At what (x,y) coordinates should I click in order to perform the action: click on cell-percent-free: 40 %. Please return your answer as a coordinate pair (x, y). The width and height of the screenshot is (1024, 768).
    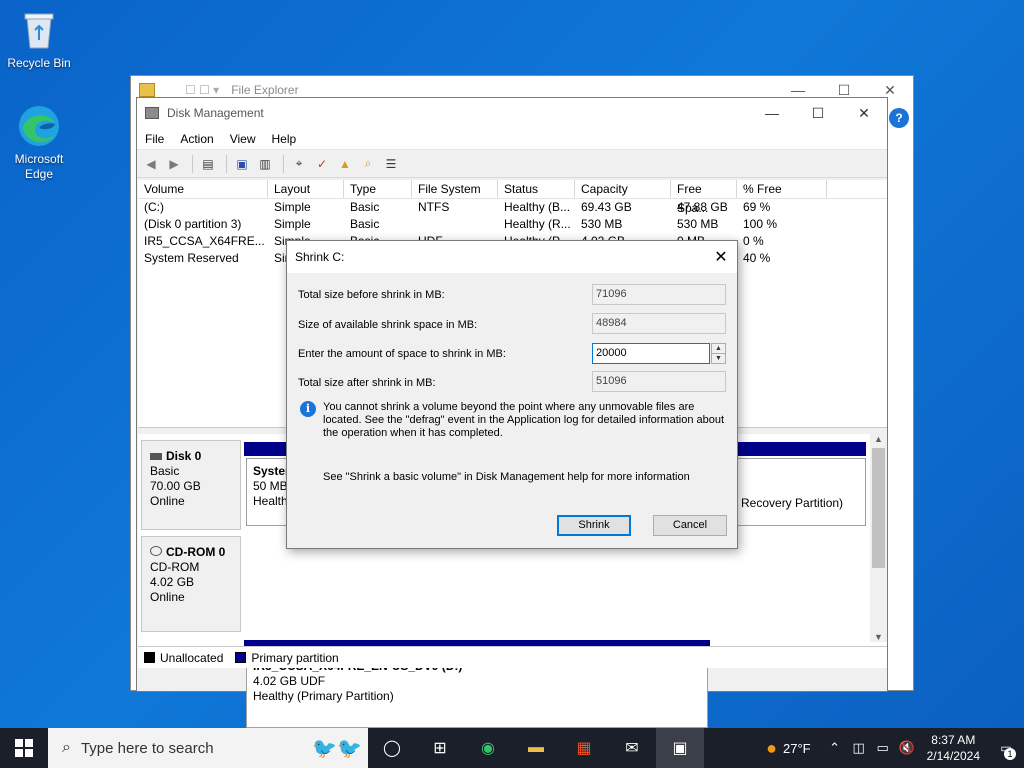
    Looking at the image, I should click on (757, 258).